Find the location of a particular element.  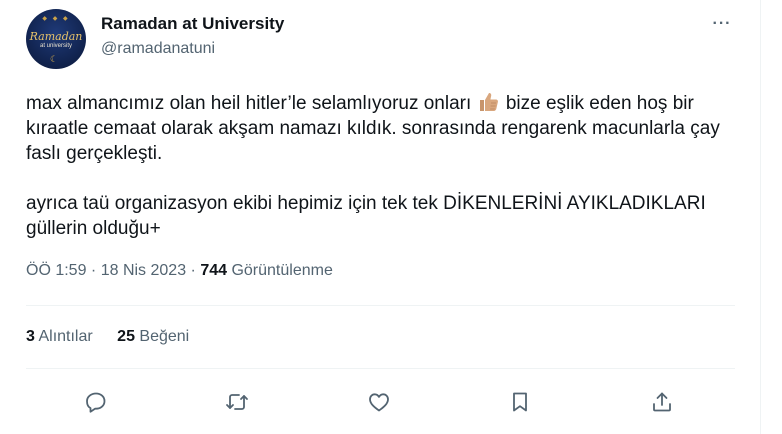

likes-count: 25 is located at coordinates (126, 336).